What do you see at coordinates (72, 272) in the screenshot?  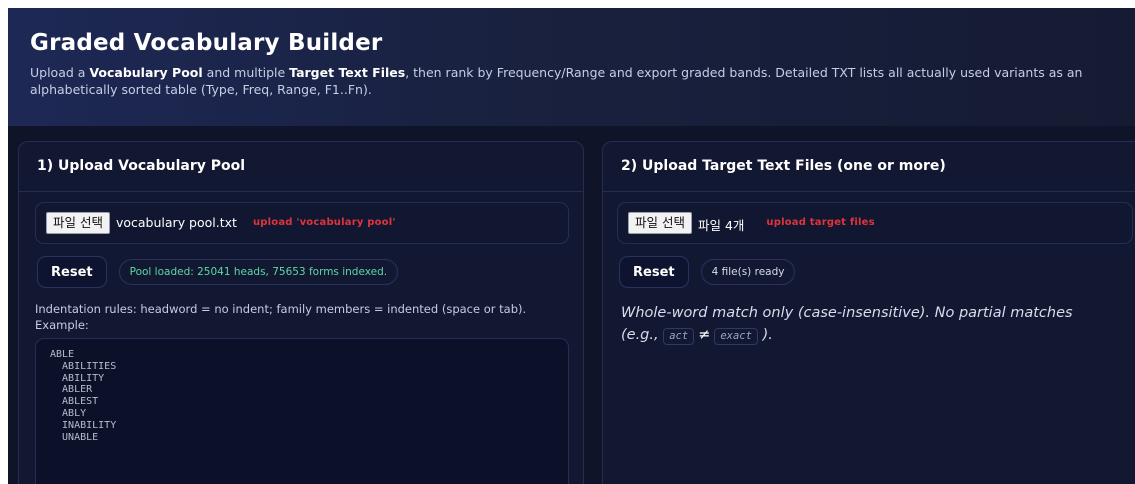 I see `reset-pool-button: Reset` at bounding box center [72, 272].